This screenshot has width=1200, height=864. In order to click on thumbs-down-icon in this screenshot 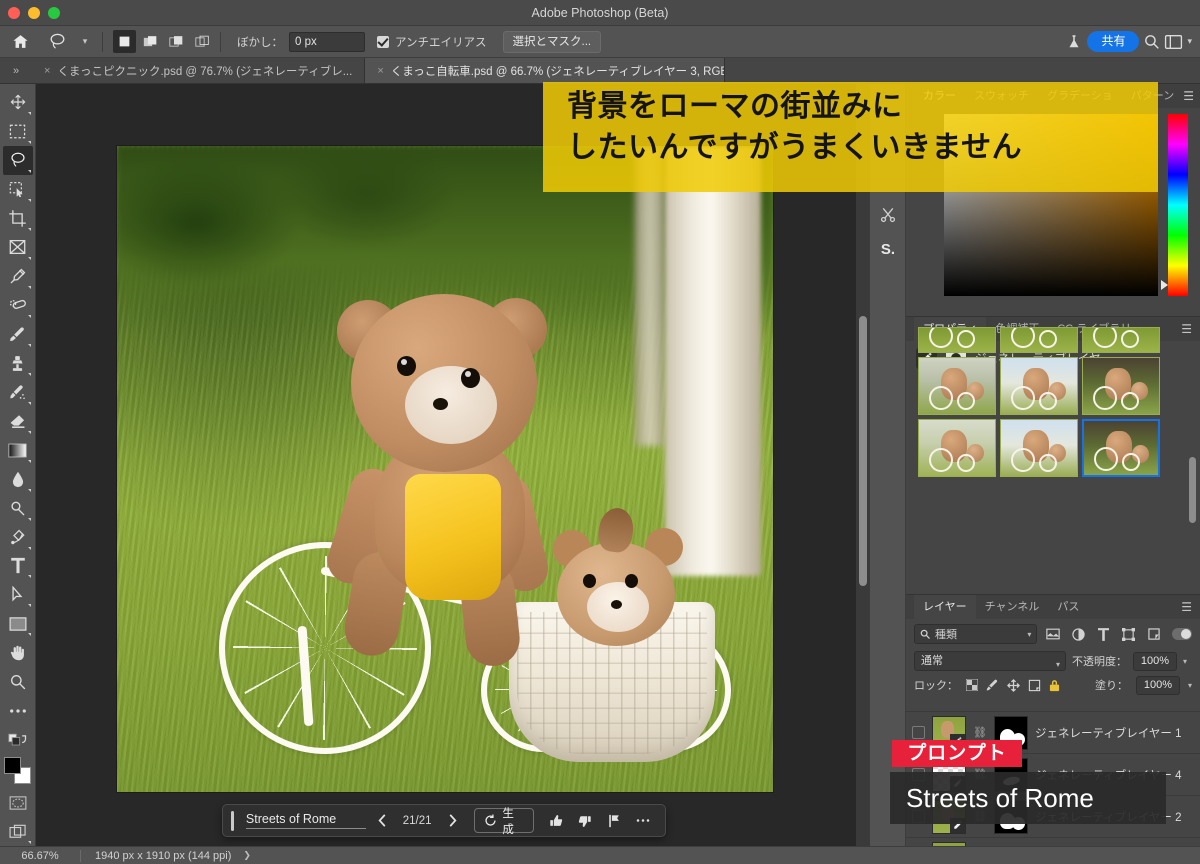, I will do `click(584, 821)`.